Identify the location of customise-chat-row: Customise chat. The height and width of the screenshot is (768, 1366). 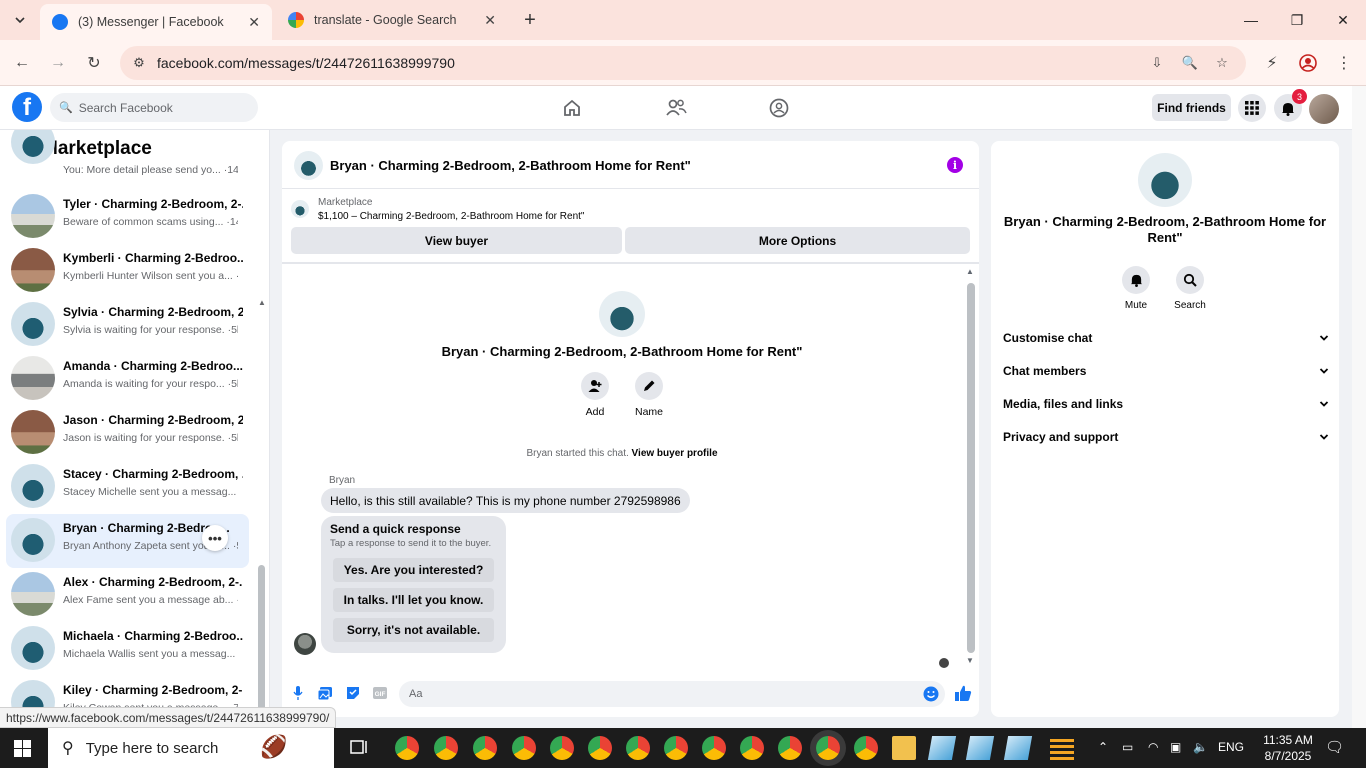
(1166, 338).